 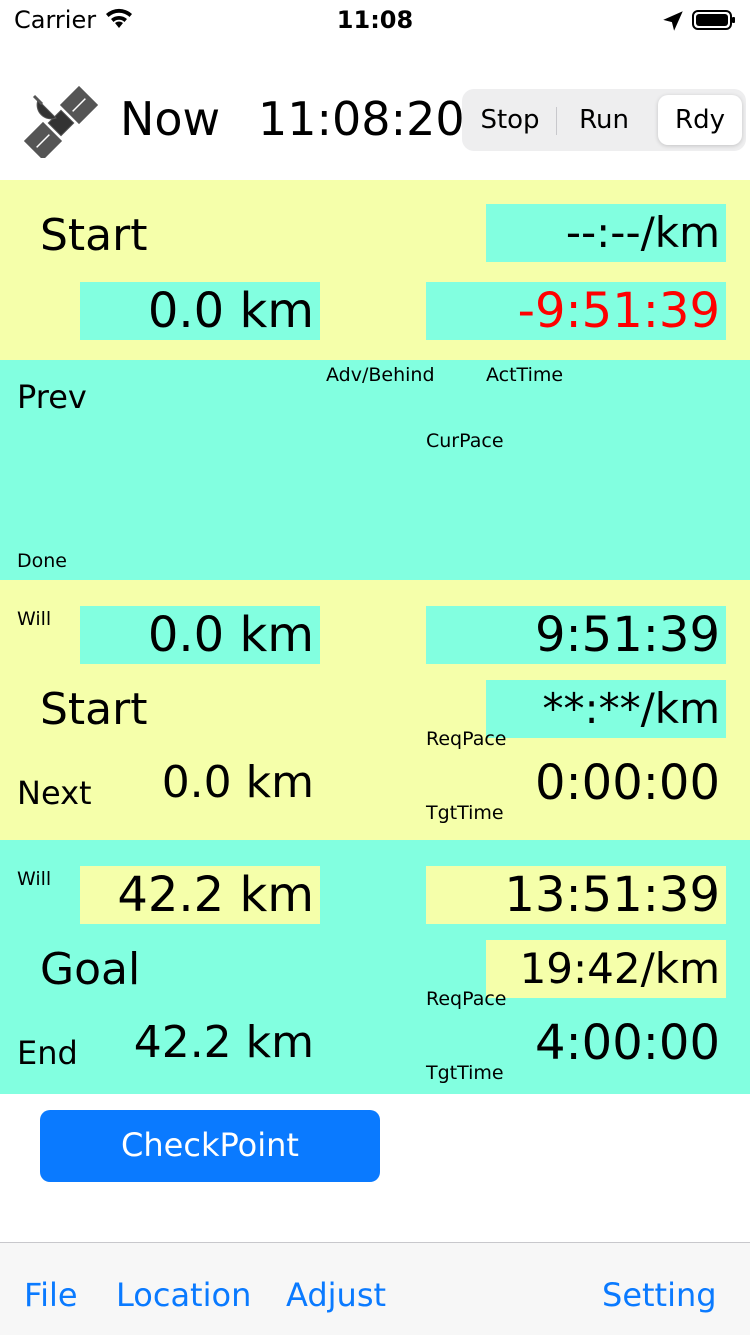 I want to click on next-will-time-field: 9:51:39, so click(x=576, y=635).